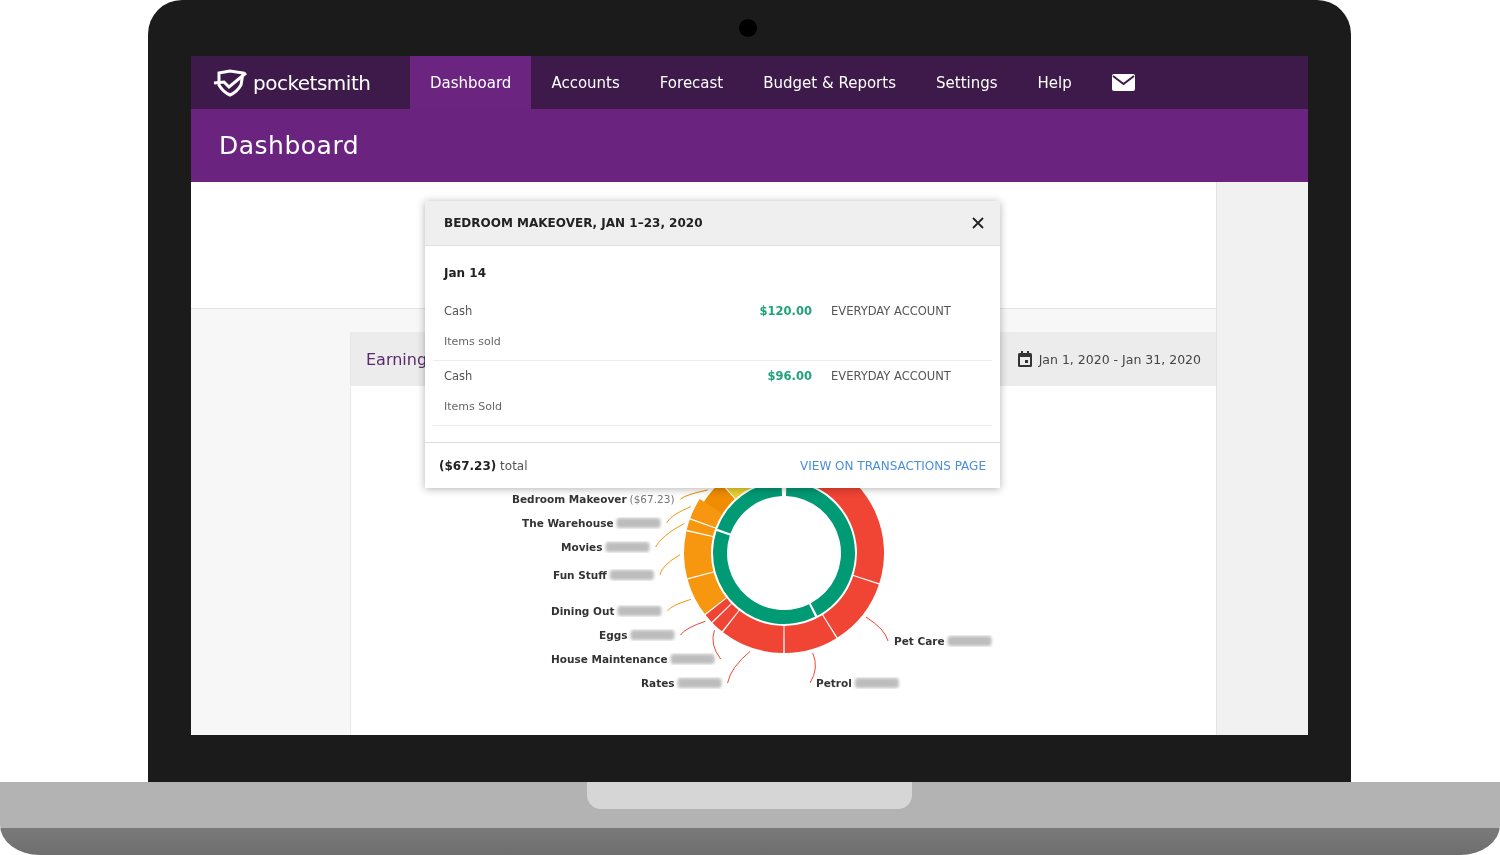  Describe the element at coordinates (1109, 359) in the screenshot. I see `date-range-button: Jan 1, 2020 - Jan 31, 2020` at that location.